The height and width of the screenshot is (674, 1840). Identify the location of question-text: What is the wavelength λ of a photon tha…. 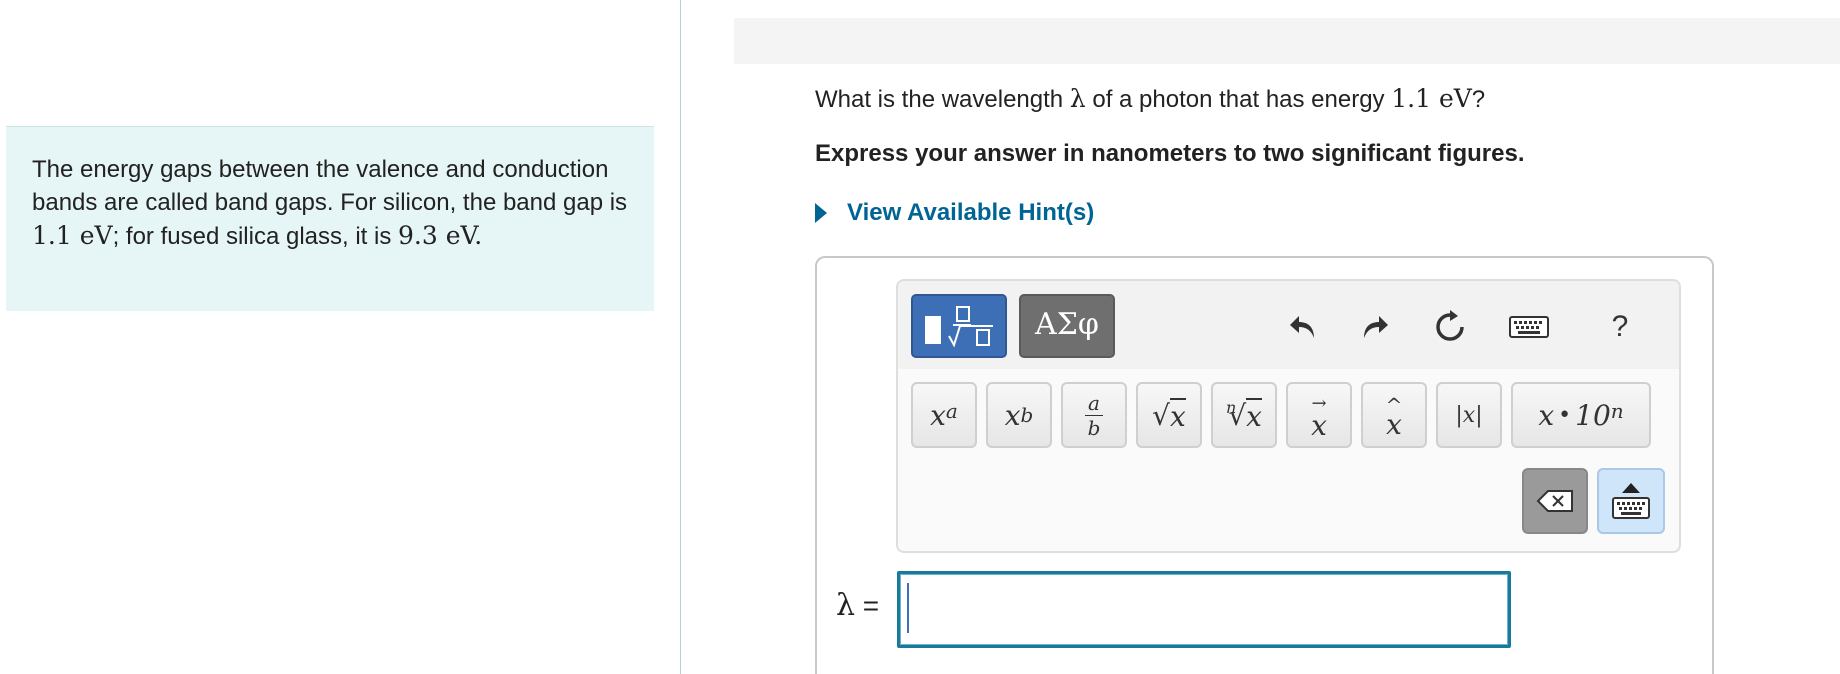
(1150, 98).